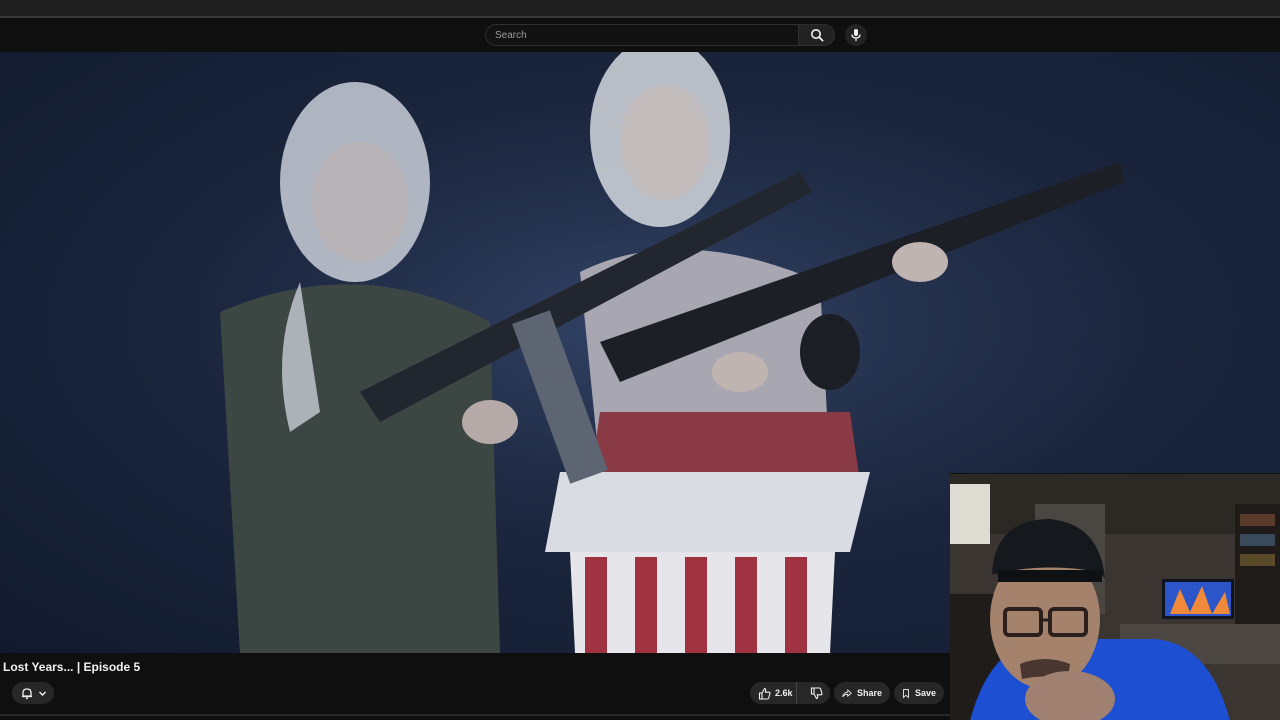 The image size is (1280, 720). What do you see at coordinates (784, 693) in the screenshot?
I see `like-count: 2.6k` at bounding box center [784, 693].